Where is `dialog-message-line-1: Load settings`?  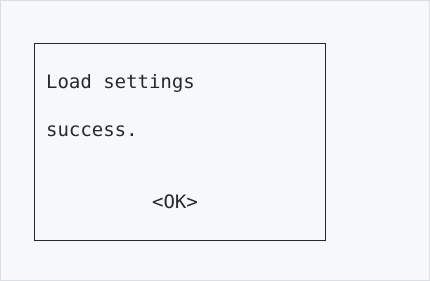 dialog-message-line-1: Load settings is located at coordinates (120, 82).